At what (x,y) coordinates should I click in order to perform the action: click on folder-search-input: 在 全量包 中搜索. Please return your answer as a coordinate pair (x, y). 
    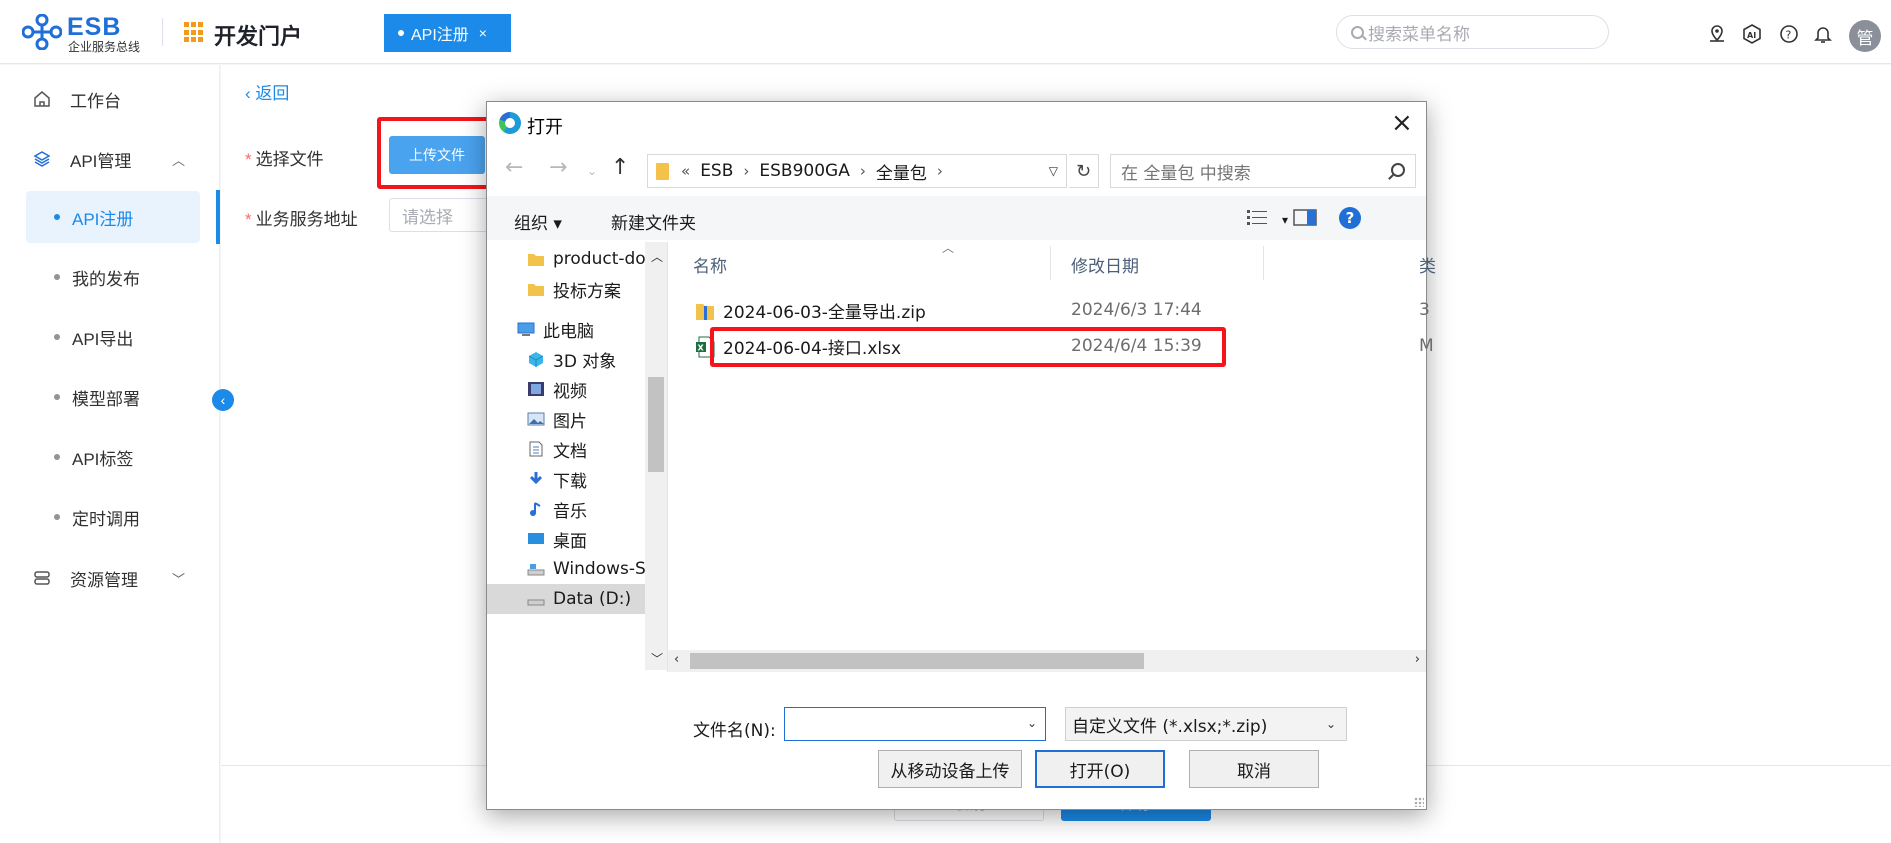
    Looking at the image, I should click on (1263, 171).